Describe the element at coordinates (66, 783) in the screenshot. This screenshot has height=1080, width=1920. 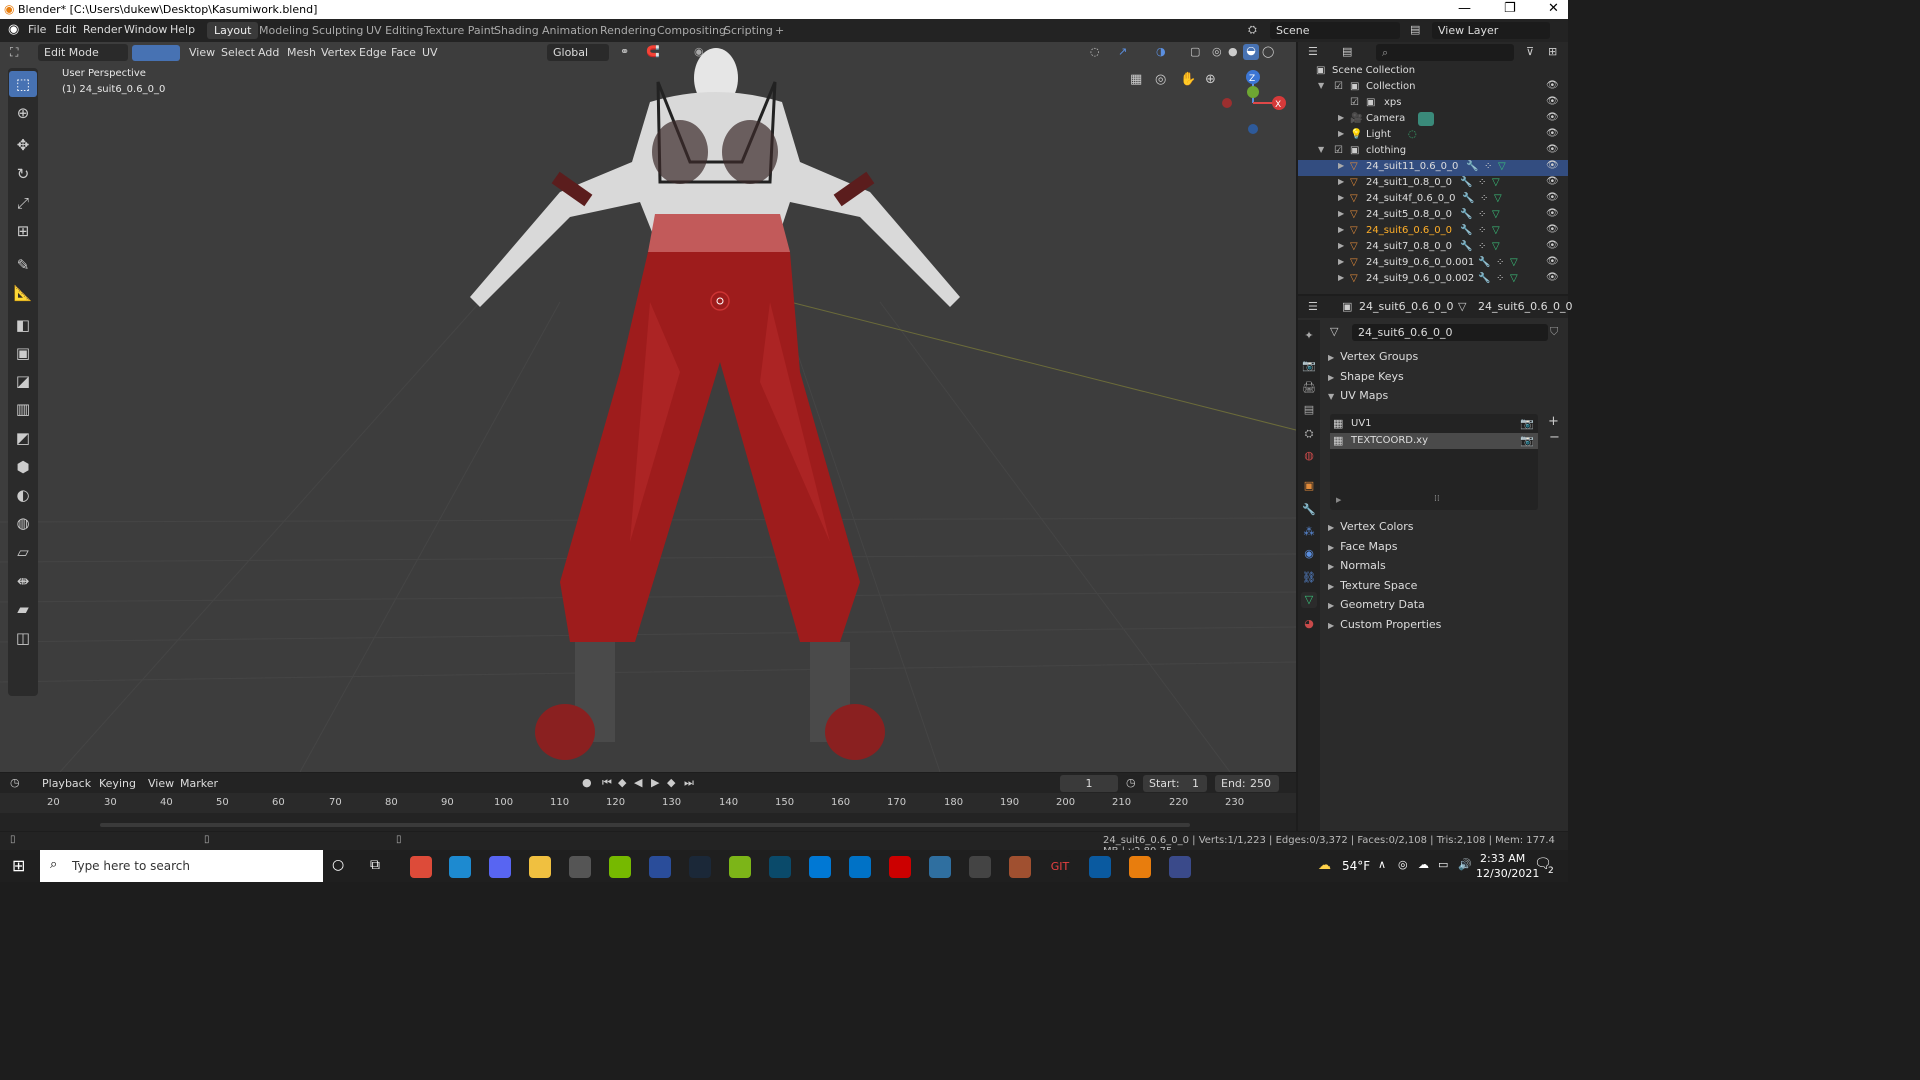
I see `menu-playback: Playback` at that location.